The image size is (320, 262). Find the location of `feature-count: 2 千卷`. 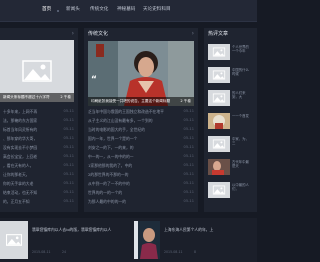

feature-count: 2 千卷 is located at coordinates (65, 97).